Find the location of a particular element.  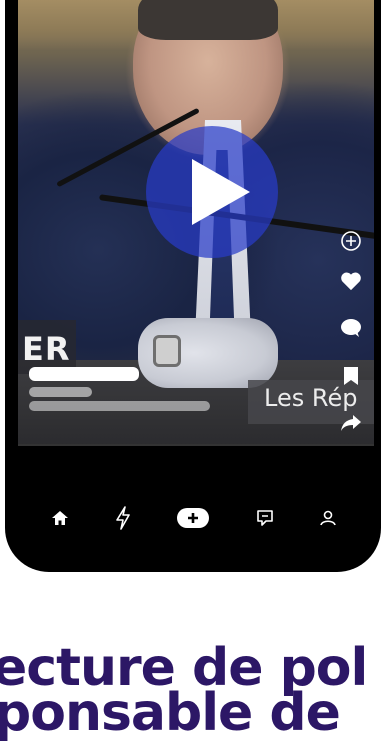

inbox-icon is located at coordinates (265, 518).